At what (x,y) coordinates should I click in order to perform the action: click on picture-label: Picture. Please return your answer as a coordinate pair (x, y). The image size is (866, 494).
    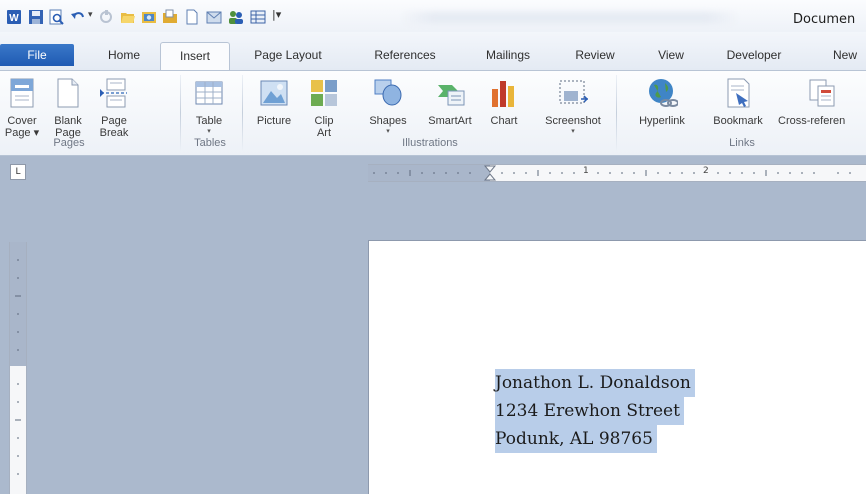
    Looking at the image, I should click on (274, 121).